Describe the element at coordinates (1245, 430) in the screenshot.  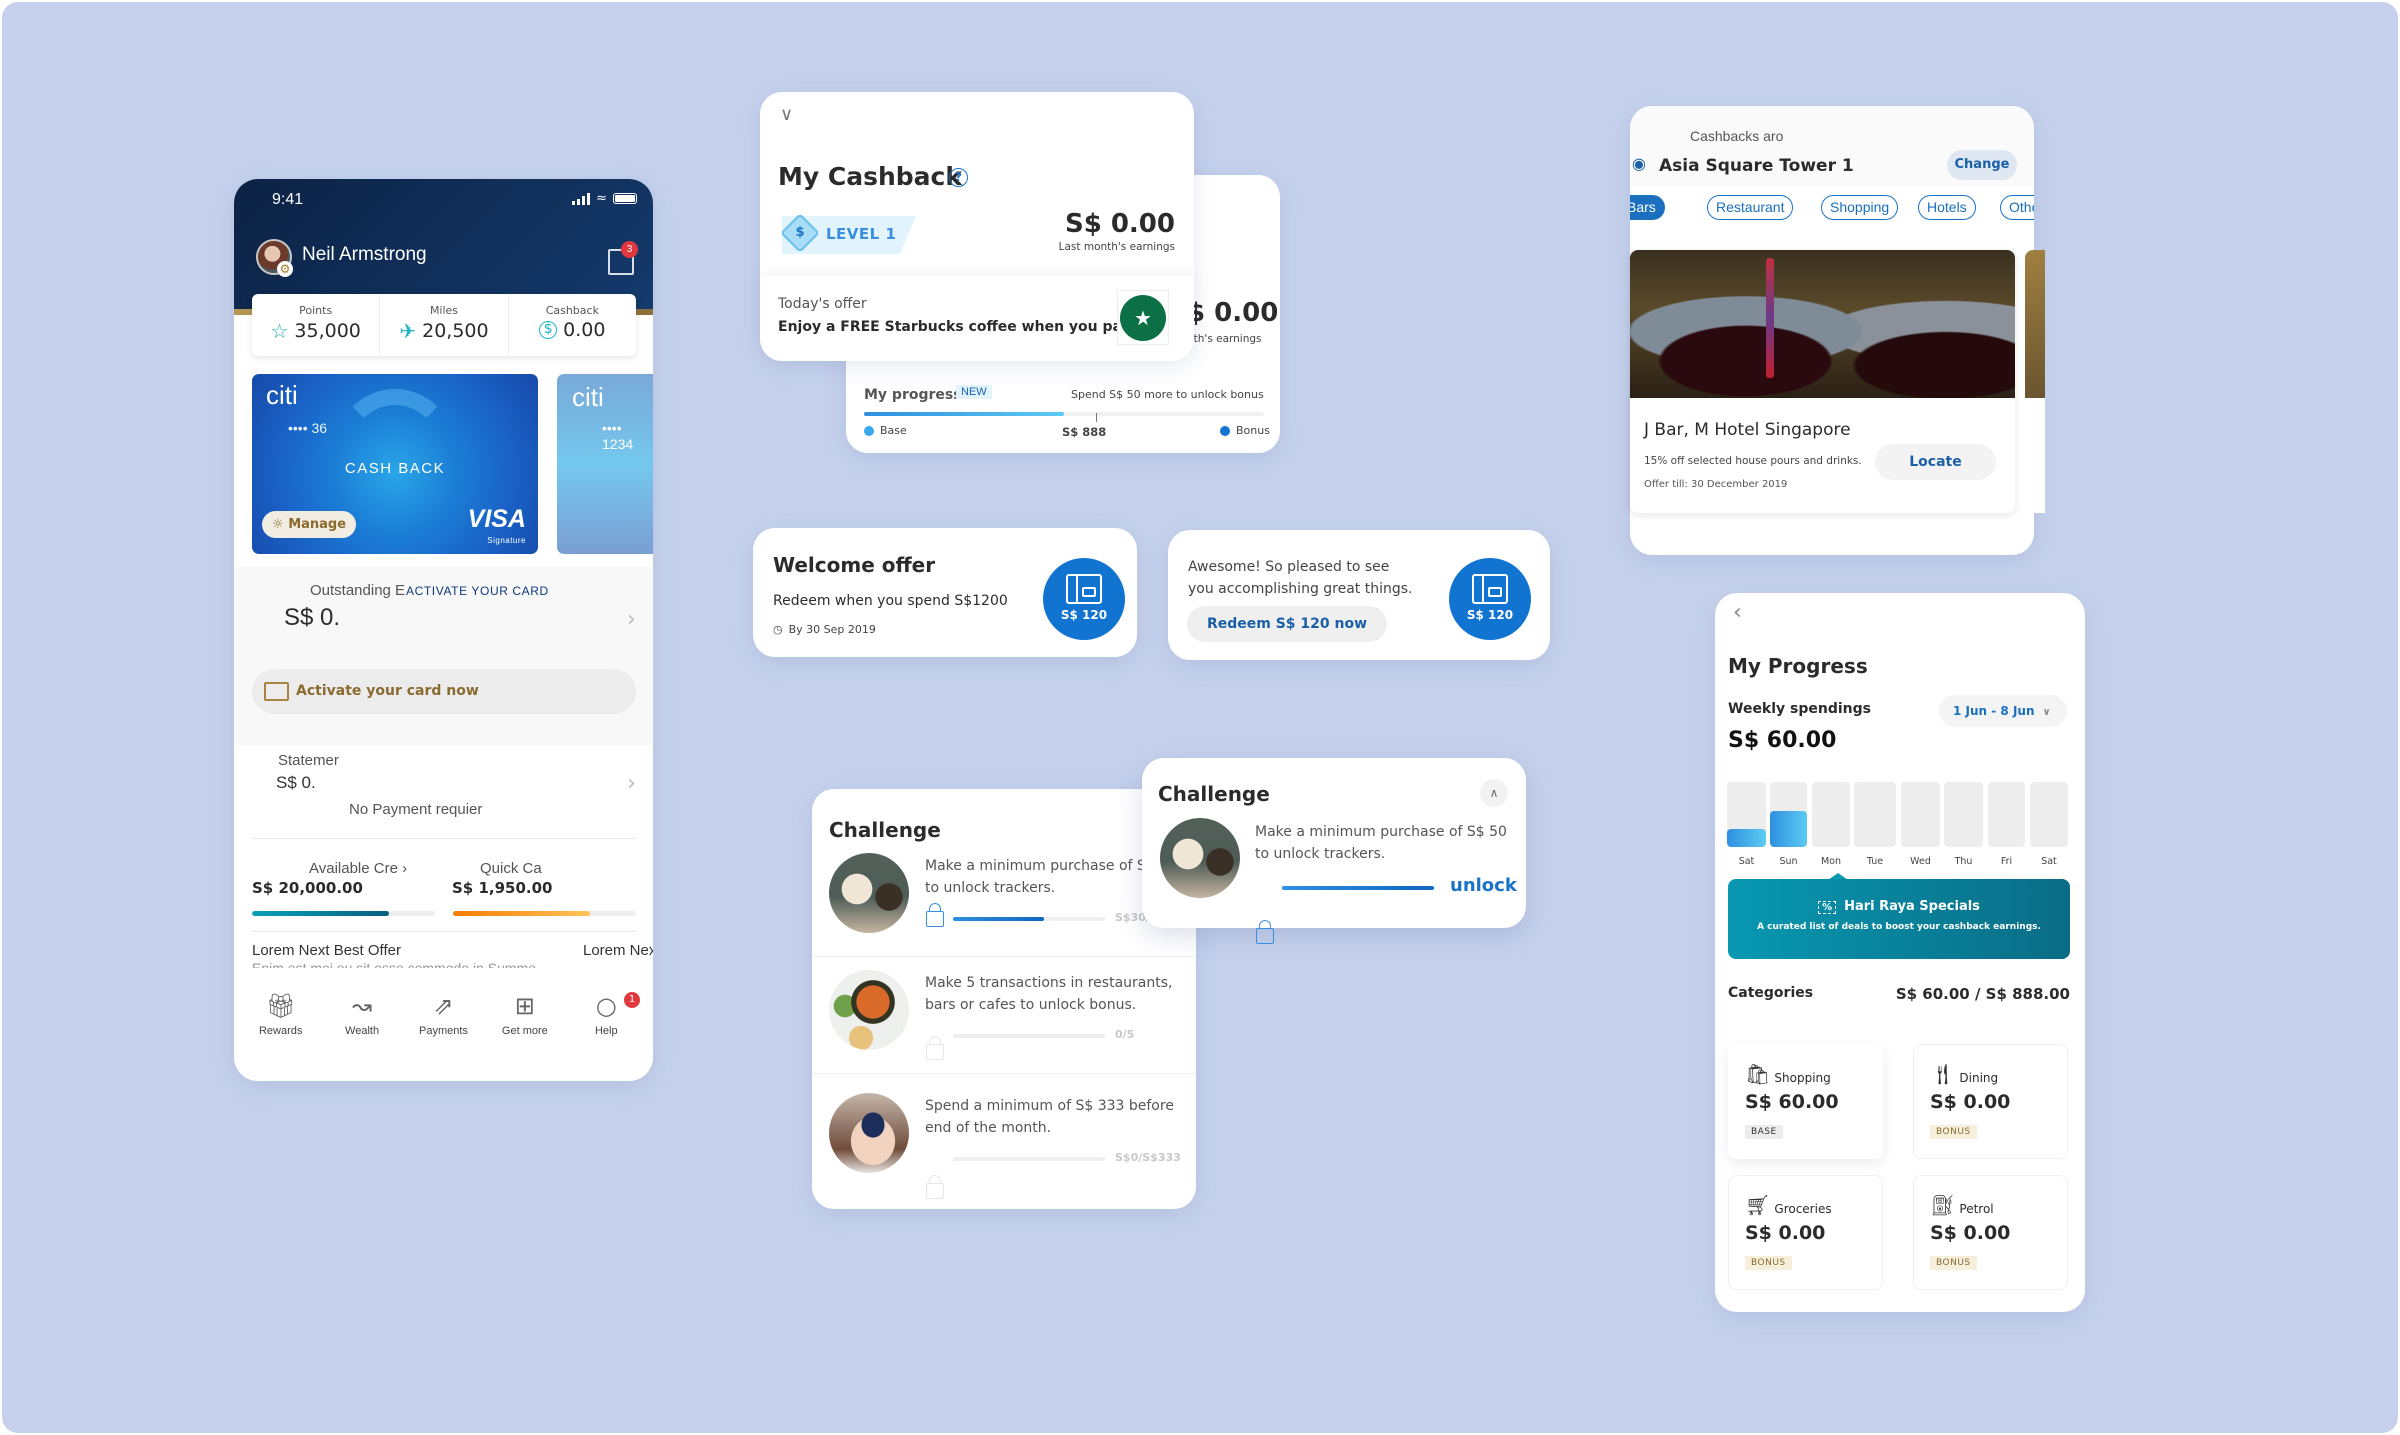
I see `legend-bonus: Bonus` at that location.